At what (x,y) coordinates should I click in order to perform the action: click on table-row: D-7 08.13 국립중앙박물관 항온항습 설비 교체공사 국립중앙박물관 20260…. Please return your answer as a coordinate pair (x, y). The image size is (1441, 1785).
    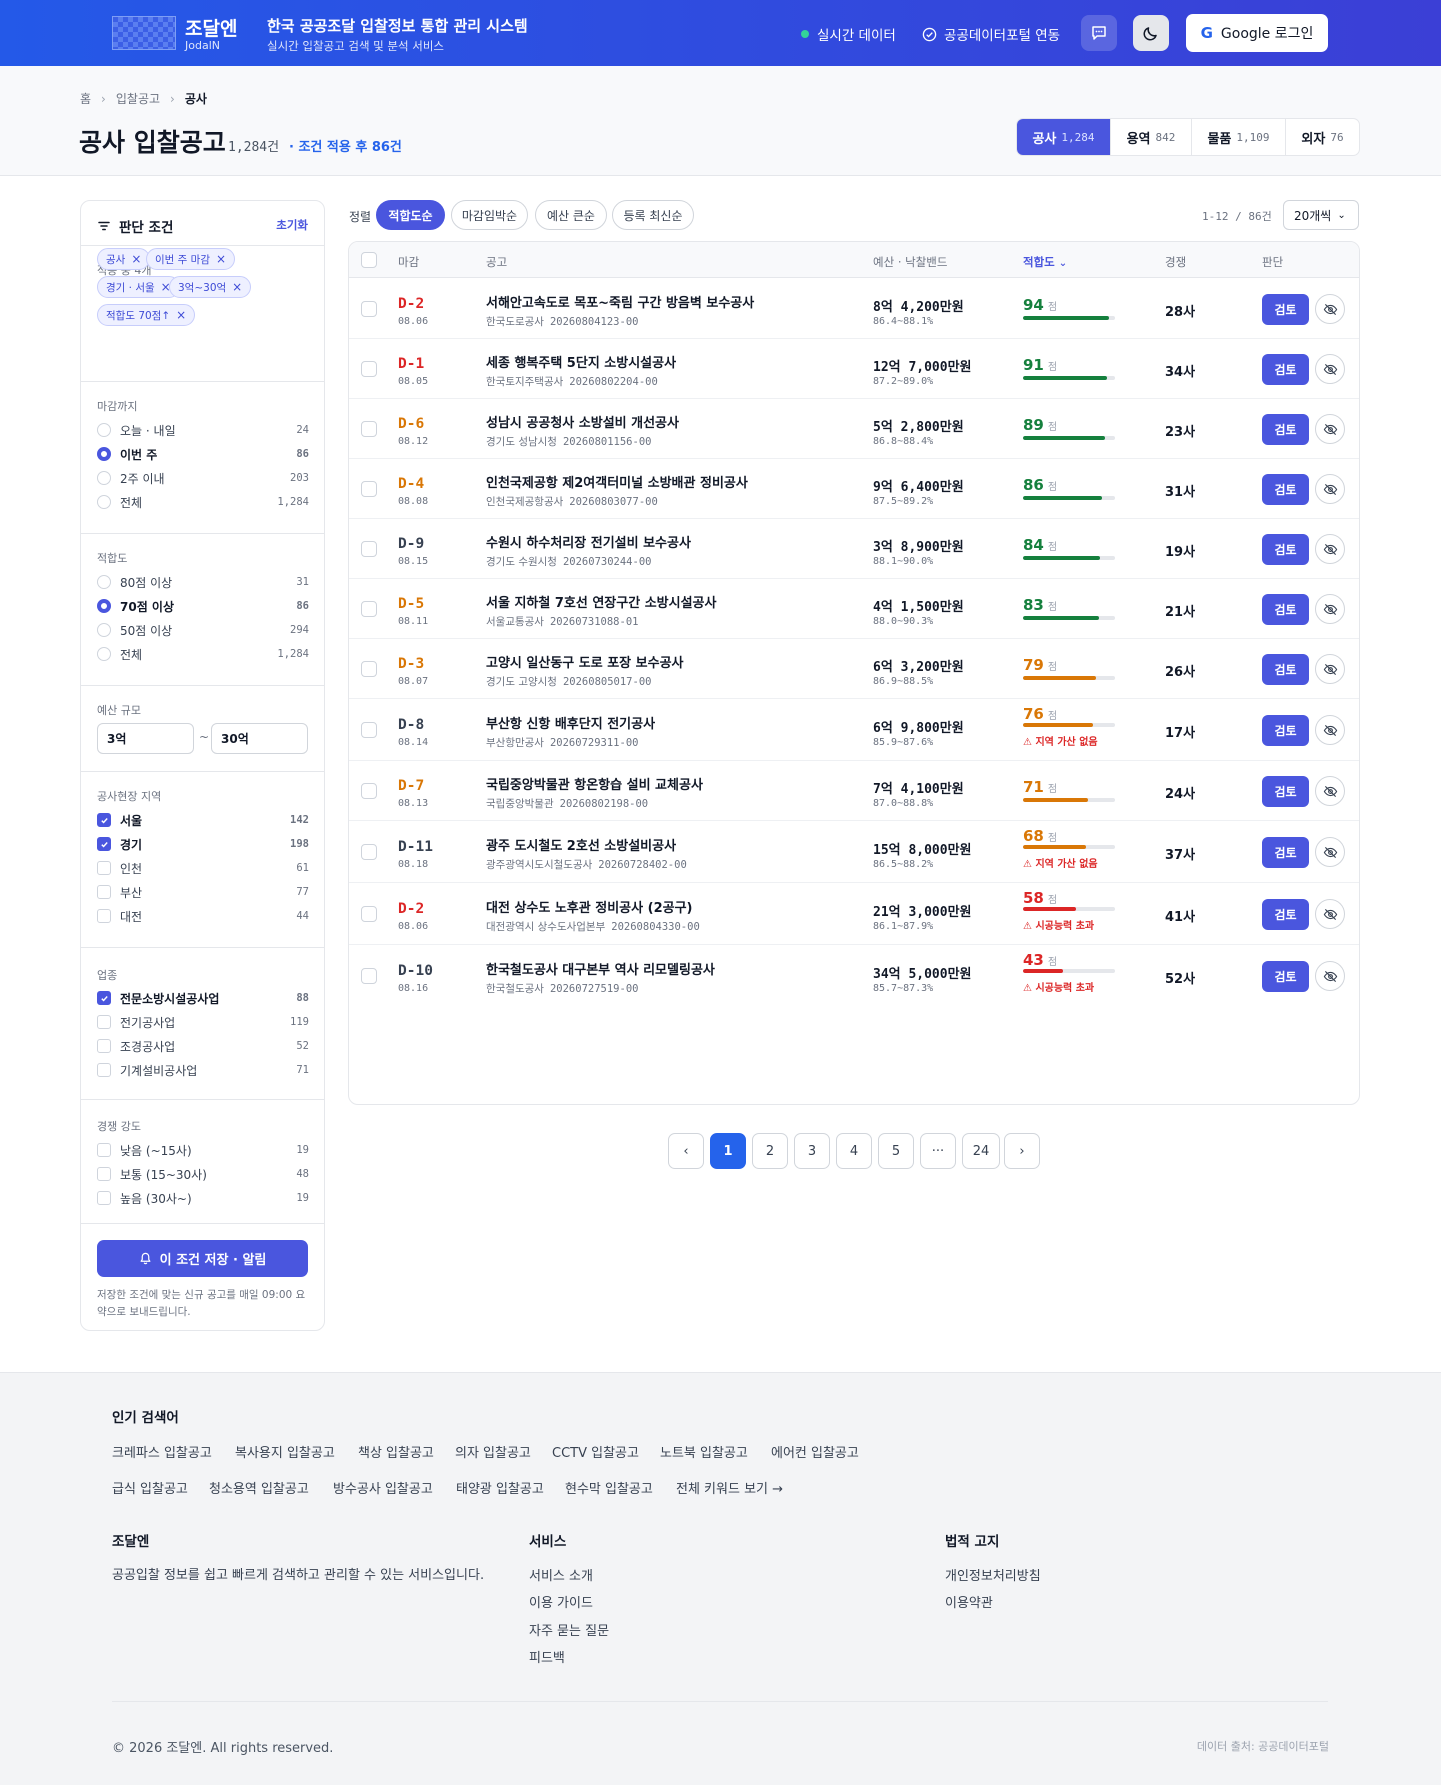
    Looking at the image, I should click on (854, 791).